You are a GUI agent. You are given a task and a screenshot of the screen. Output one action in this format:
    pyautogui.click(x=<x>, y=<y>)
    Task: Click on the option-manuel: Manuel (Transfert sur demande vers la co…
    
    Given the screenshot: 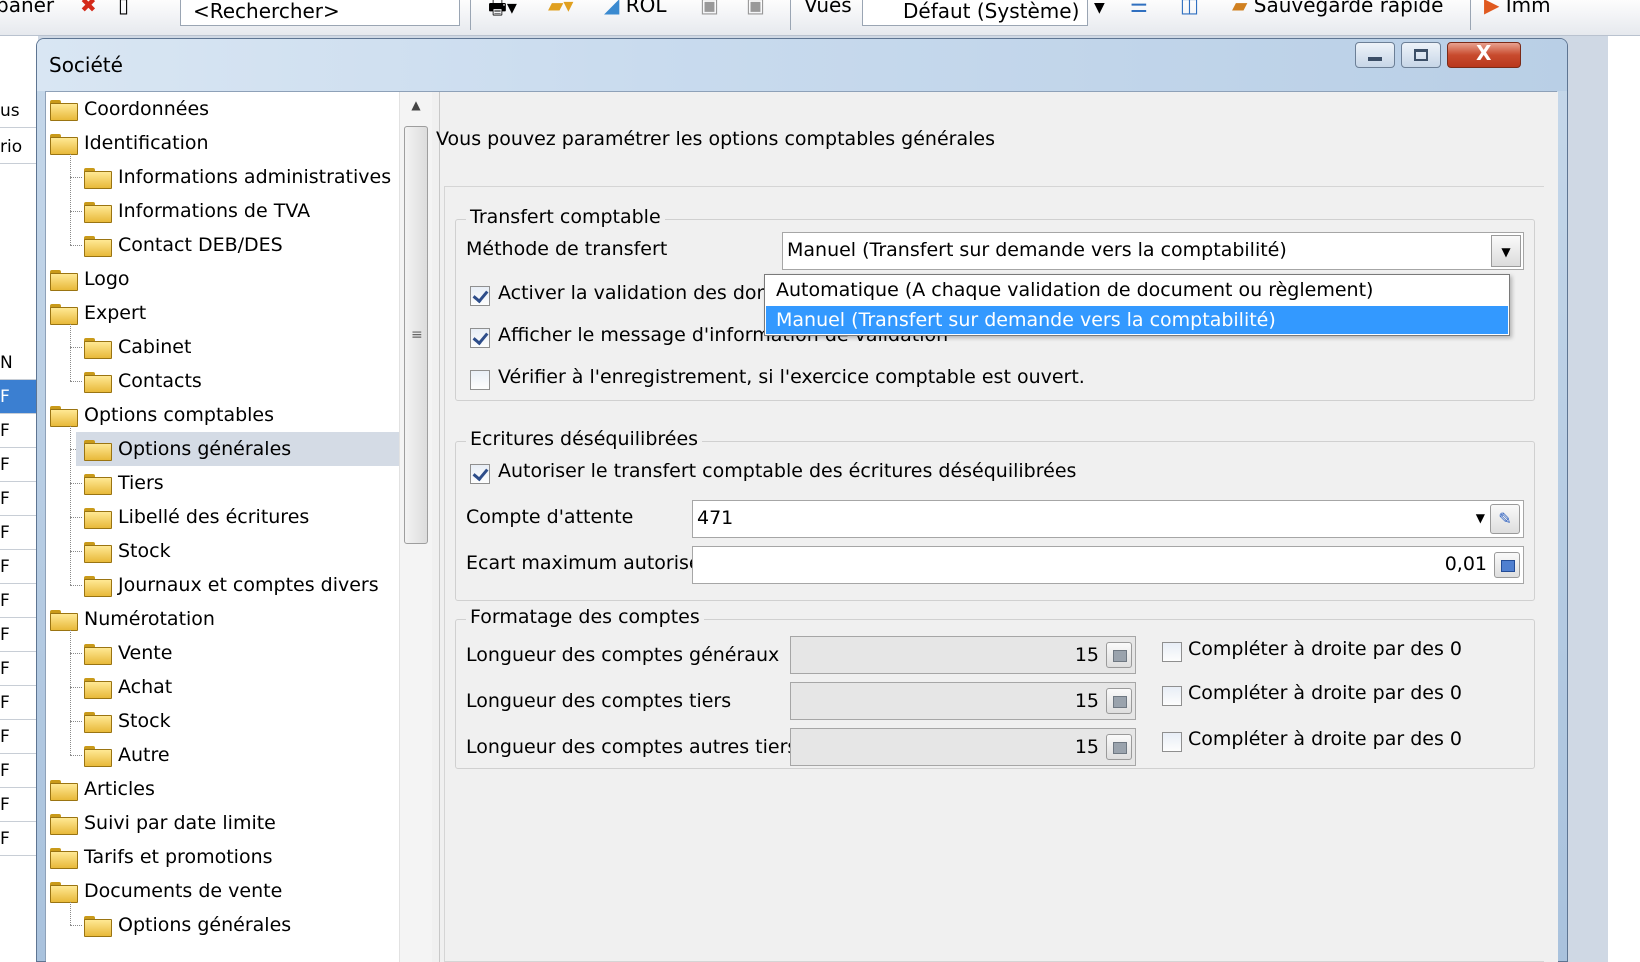 What is the action you would take?
    pyautogui.click(x=1137, y=320)
    